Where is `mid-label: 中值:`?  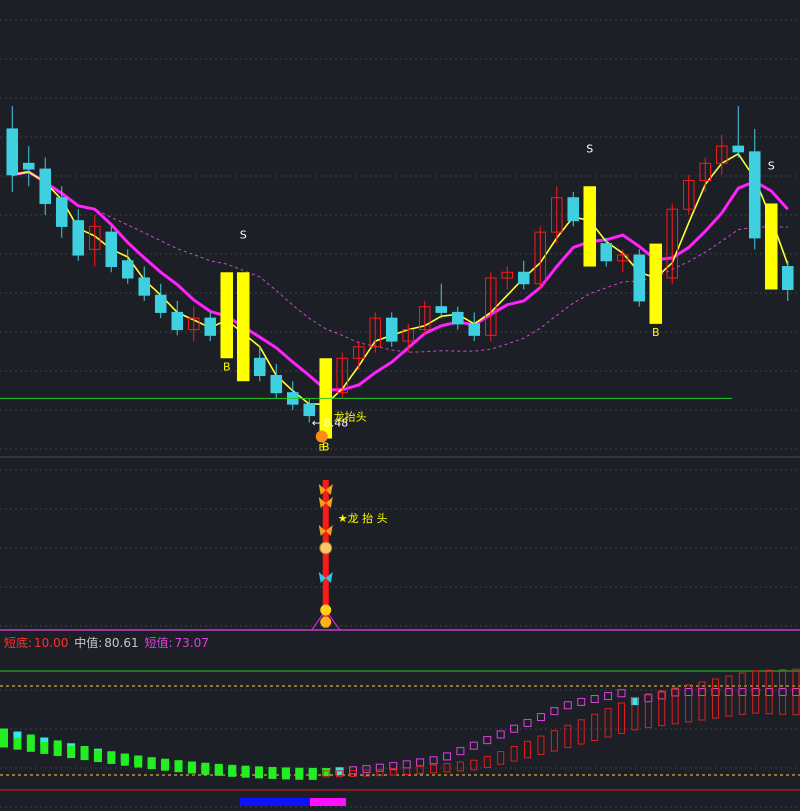 mid-label: 中值: is located at coordinates (88, 643).